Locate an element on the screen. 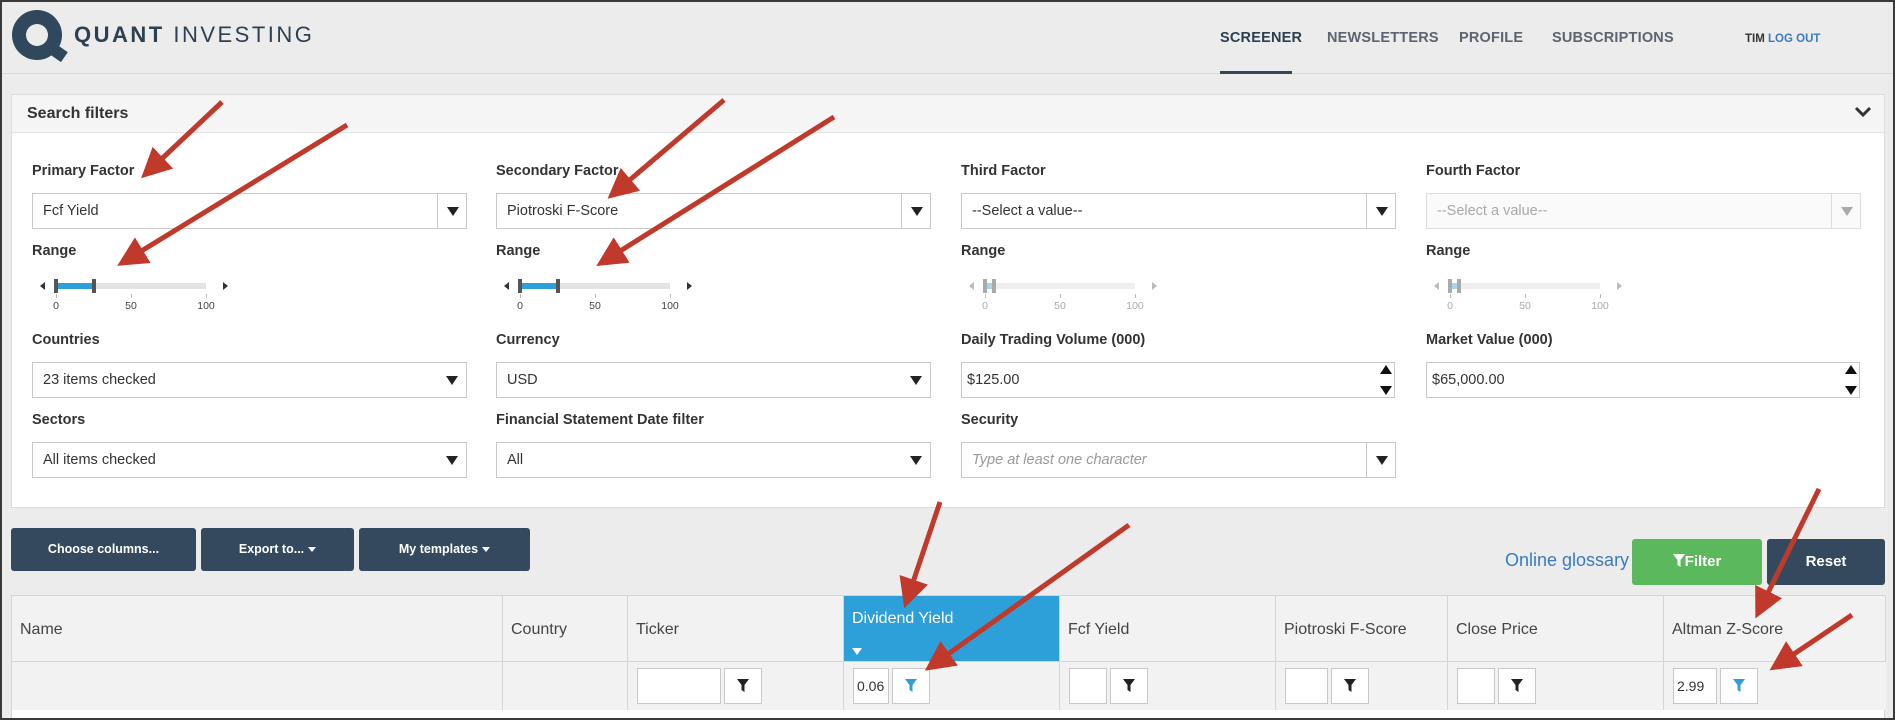 The height and width of the screenshot is (720, 1895). third-factor-select: --Select a value-- is located at coordinates (1178, 211).